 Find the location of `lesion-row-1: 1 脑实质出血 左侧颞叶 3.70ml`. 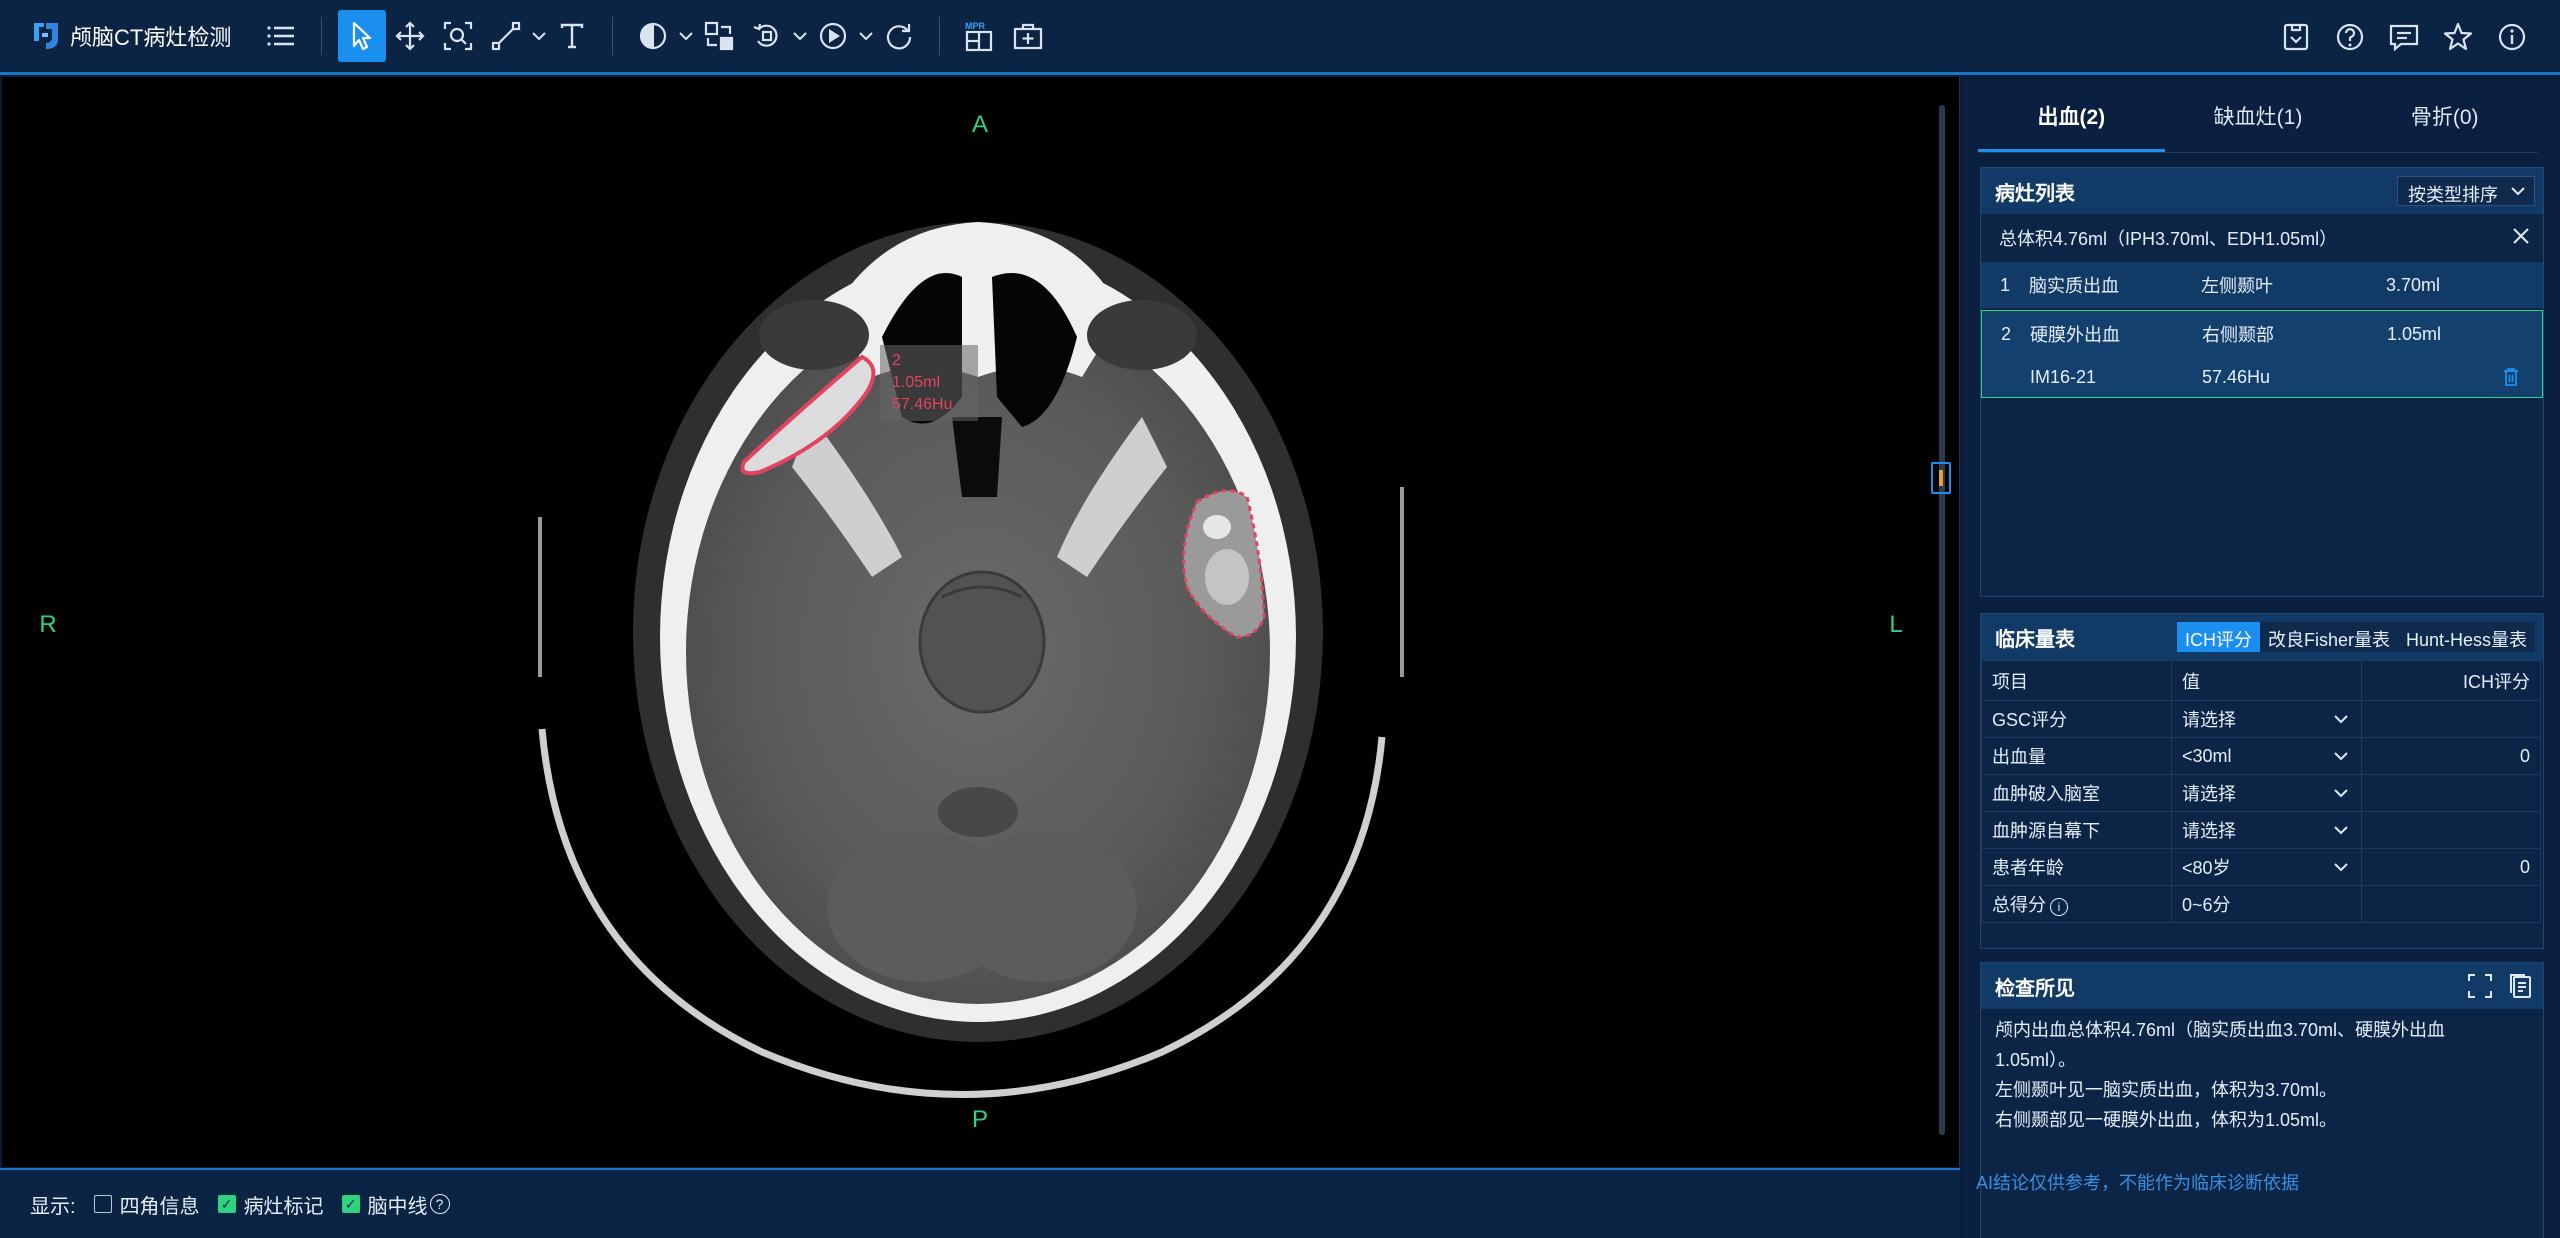

lesion-row-1: 1 脑实质出血 左侧颞叶 3.70ml is located at coordinates (2262, 285).